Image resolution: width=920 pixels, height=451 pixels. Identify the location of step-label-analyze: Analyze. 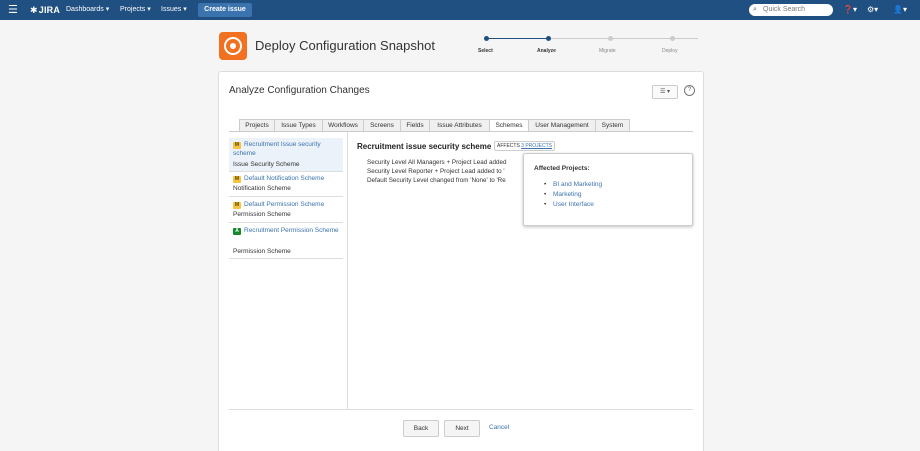
(546, 51).